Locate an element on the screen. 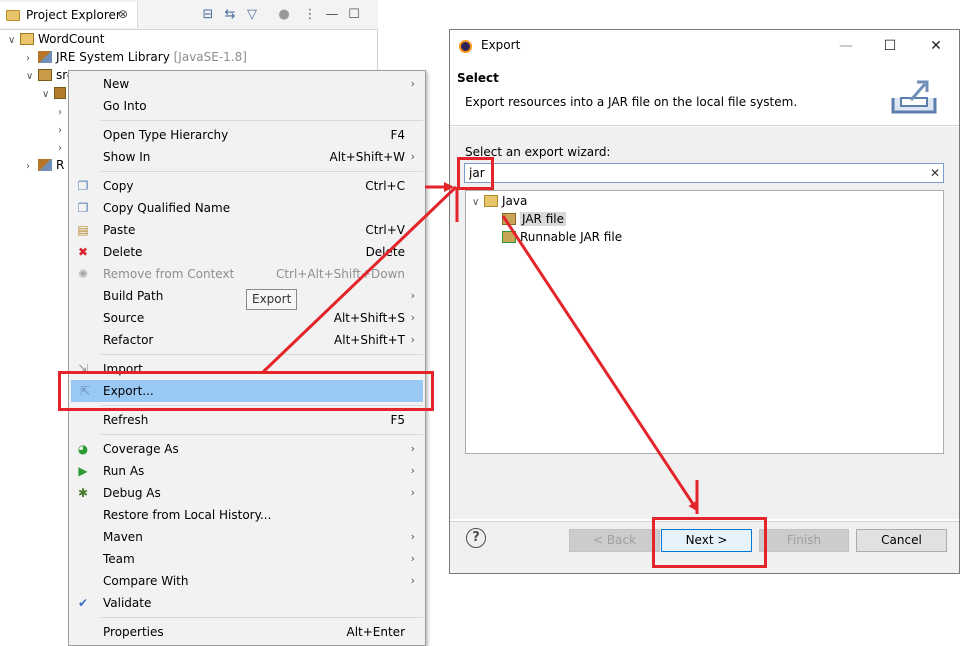 The image size is (961, 646). filter-icon: ▽ is located at coordinates (252, 15).